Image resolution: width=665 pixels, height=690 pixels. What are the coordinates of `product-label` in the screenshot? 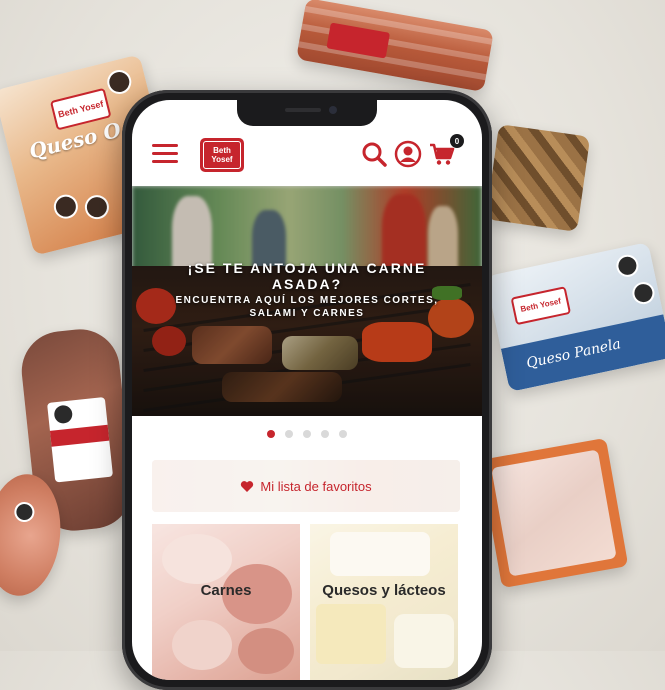 It's located at (80, 439).